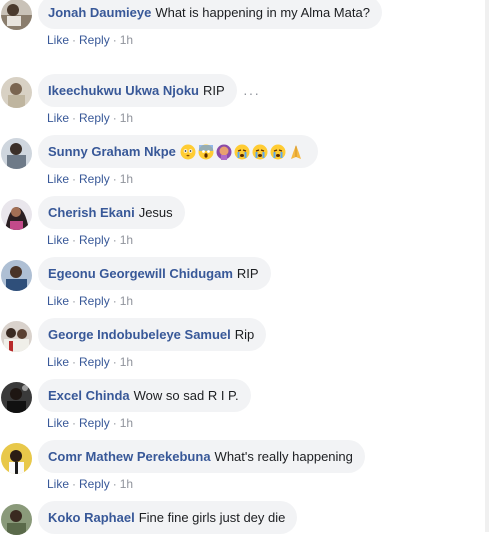  Describe the element at coordinates (212, 517) in the screenshot. I see `comment-text: Fine fine girls just dey die` at that location.